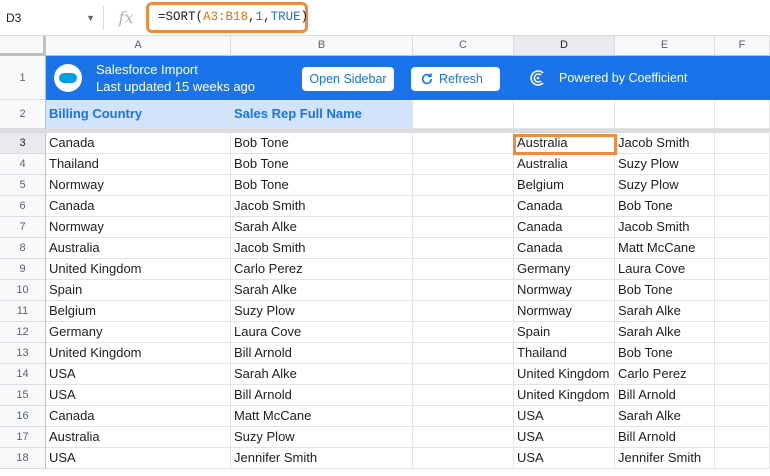 The height and width of the screenshot is (476, 770). Describe the element at coordinates (23, 78) in the screenshot. I see `row-header: 1` at that location.